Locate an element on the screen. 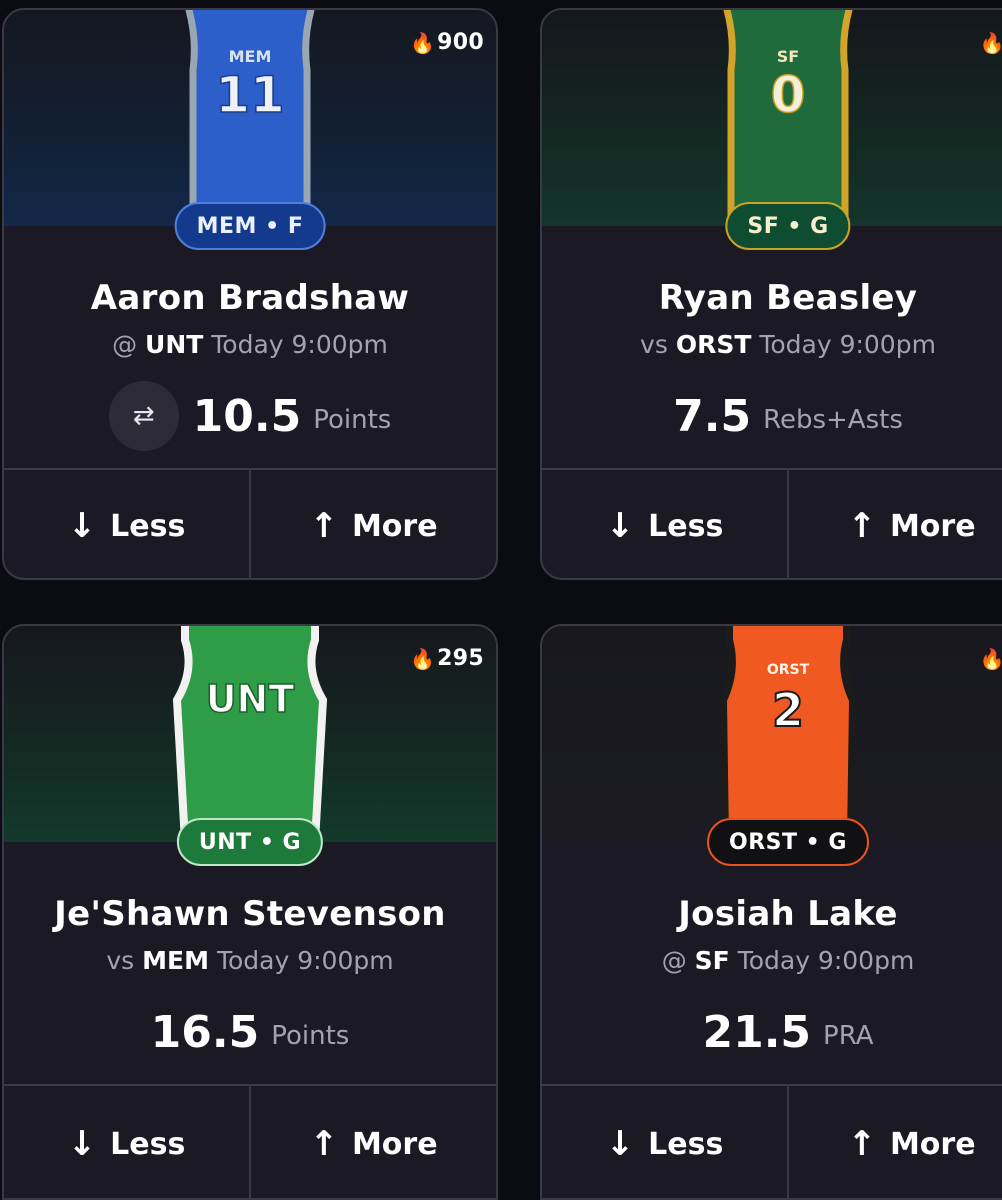 The image size is (1002, 1200). player-name: Je'Shawn Stevenson is located at coordinates (250, 914).